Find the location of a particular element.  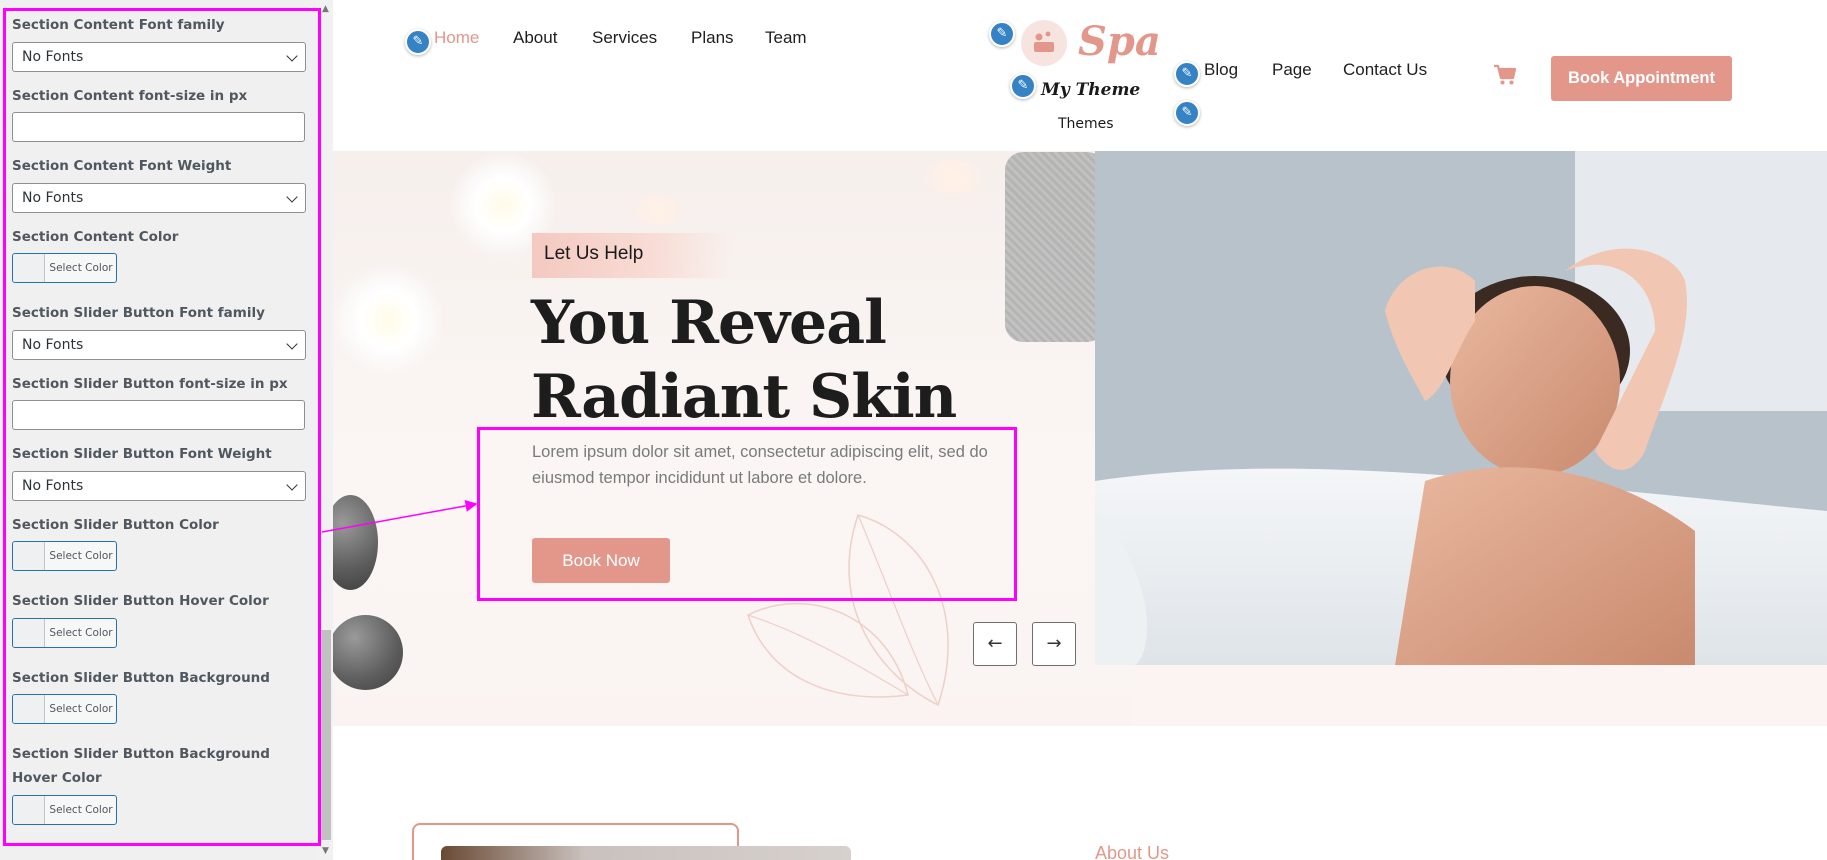

spa-logo-icon is located at coordinates (1044, 43).